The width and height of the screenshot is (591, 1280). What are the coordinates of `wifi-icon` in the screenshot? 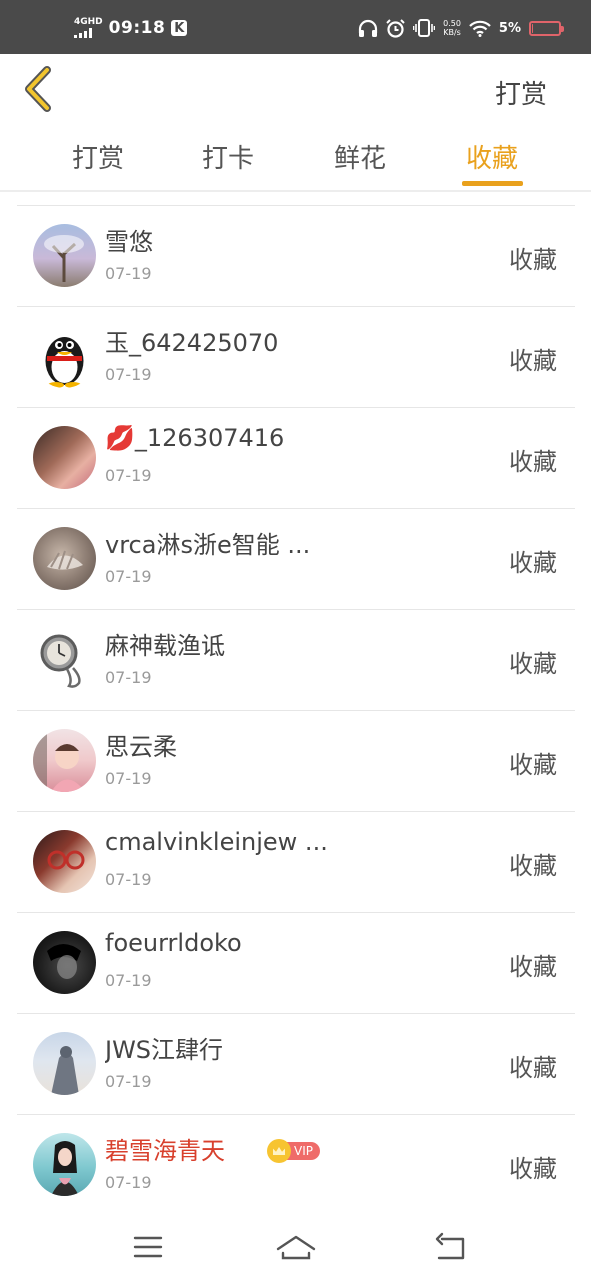 It's located at (480, 28).